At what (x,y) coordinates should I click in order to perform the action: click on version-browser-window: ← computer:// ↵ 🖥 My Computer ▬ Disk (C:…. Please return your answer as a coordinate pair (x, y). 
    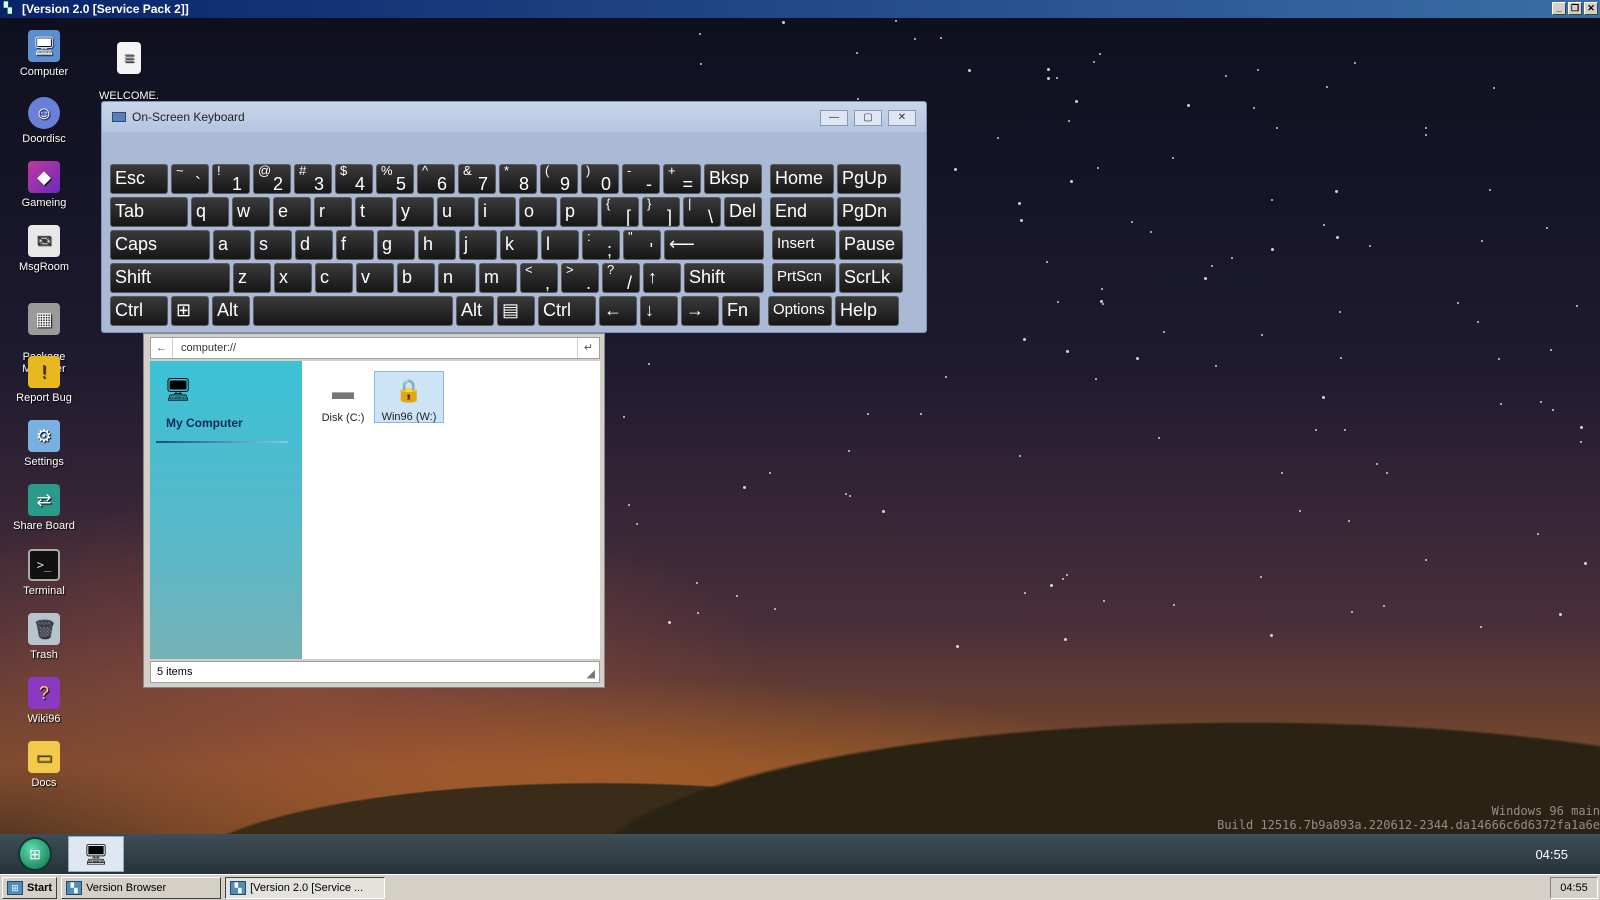
    Looking at the image, I should click on (374, 510).